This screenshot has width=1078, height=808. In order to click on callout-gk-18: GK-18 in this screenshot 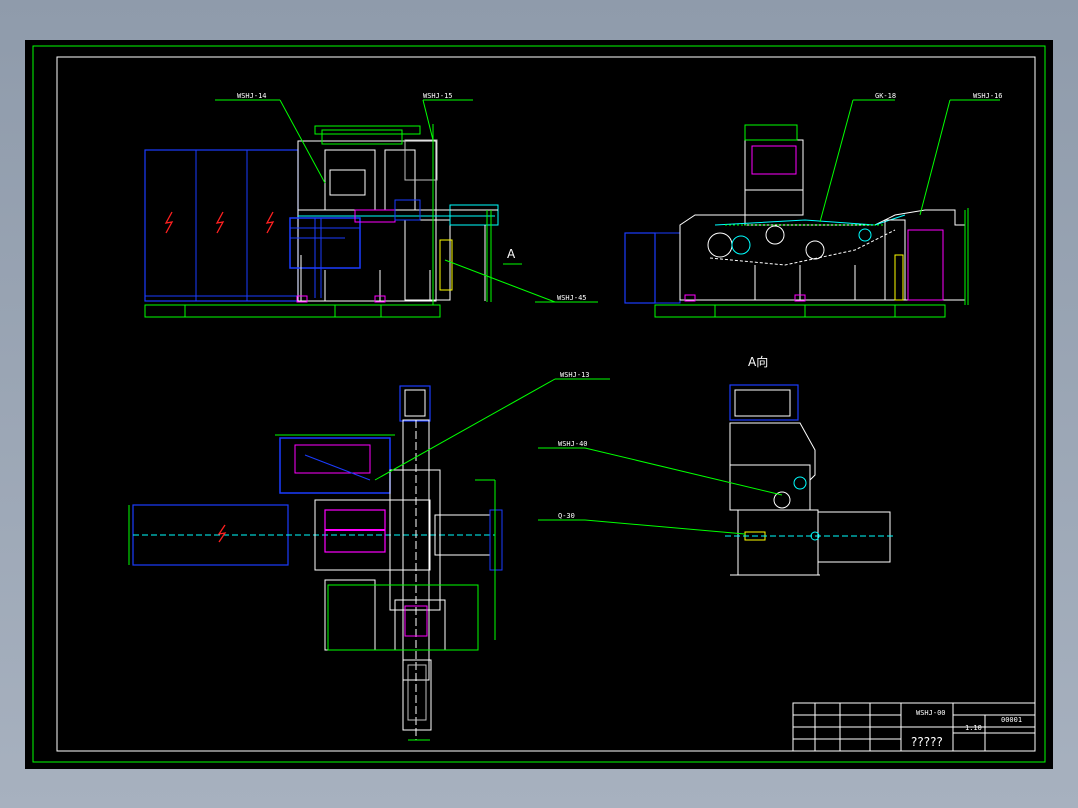, I will do `click(885, 96)`.